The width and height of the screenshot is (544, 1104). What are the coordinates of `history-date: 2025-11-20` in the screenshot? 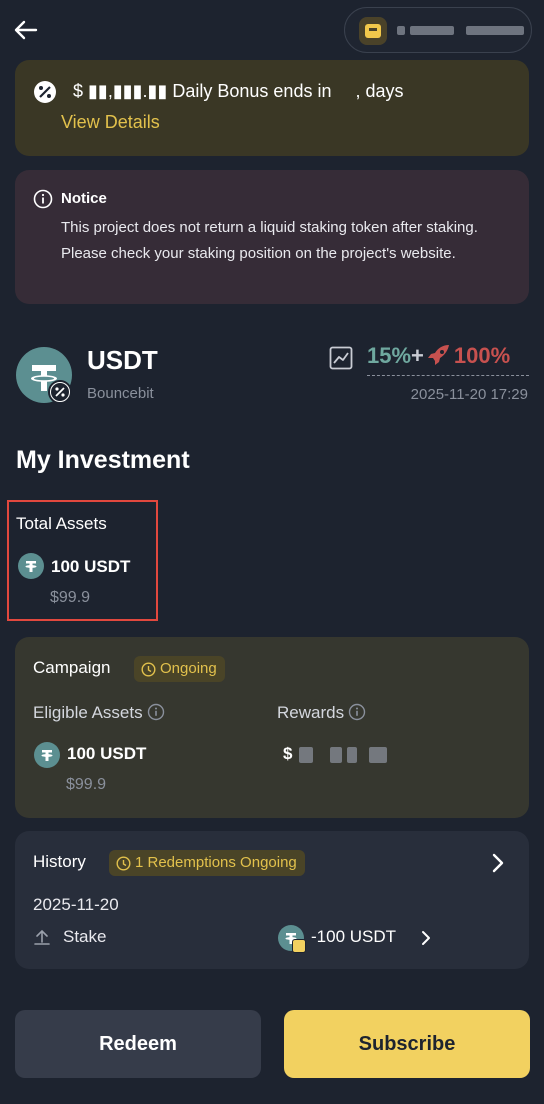 It's located at (76, 904).